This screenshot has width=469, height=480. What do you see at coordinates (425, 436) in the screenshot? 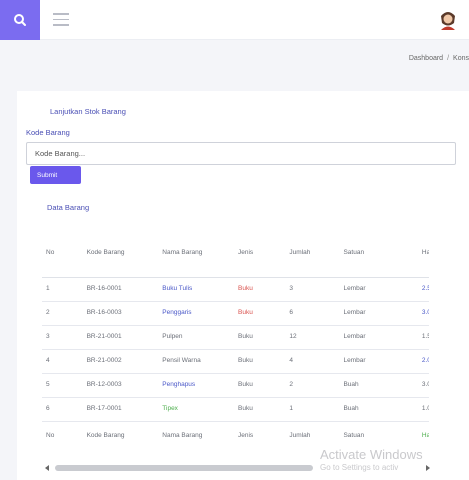
I see `footer-harga: Harga` at bounding box center [425, 436].